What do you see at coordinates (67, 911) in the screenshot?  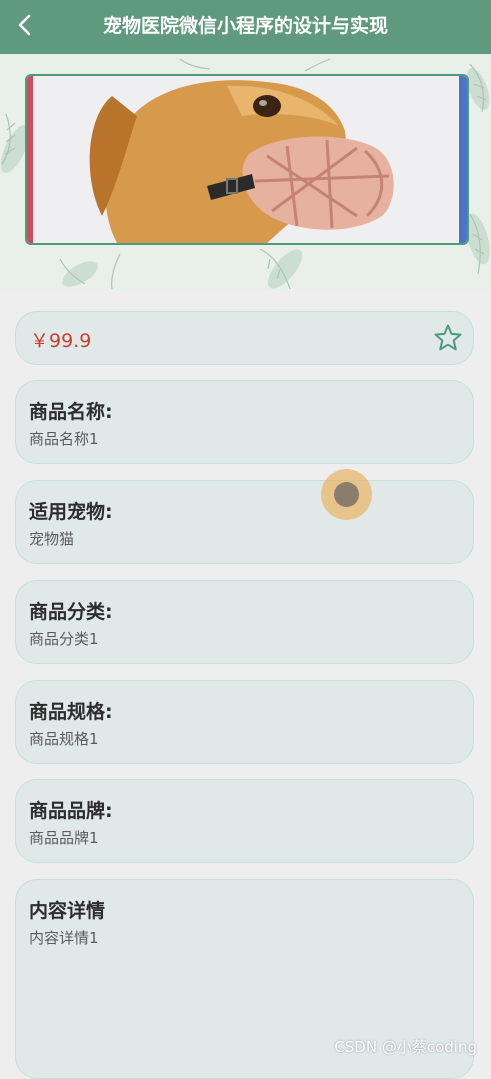 I see `detail-label: 内容详情` at bounding box center [67, 911].